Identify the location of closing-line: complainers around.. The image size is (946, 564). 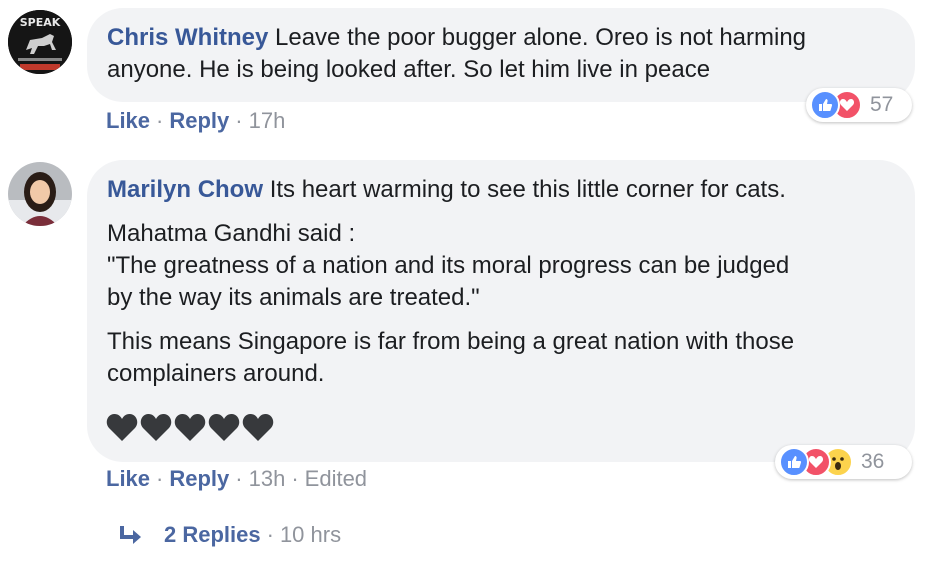
(216, 373).